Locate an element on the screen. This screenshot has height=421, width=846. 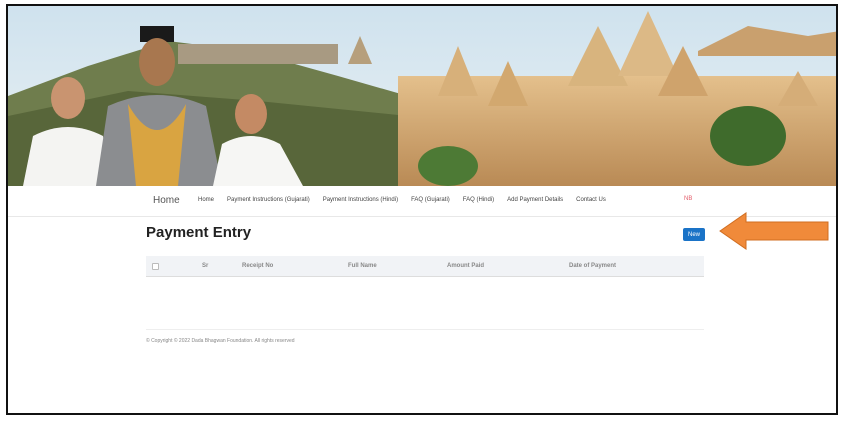
orange-arrow-icon is located at coordinates (774, 231).